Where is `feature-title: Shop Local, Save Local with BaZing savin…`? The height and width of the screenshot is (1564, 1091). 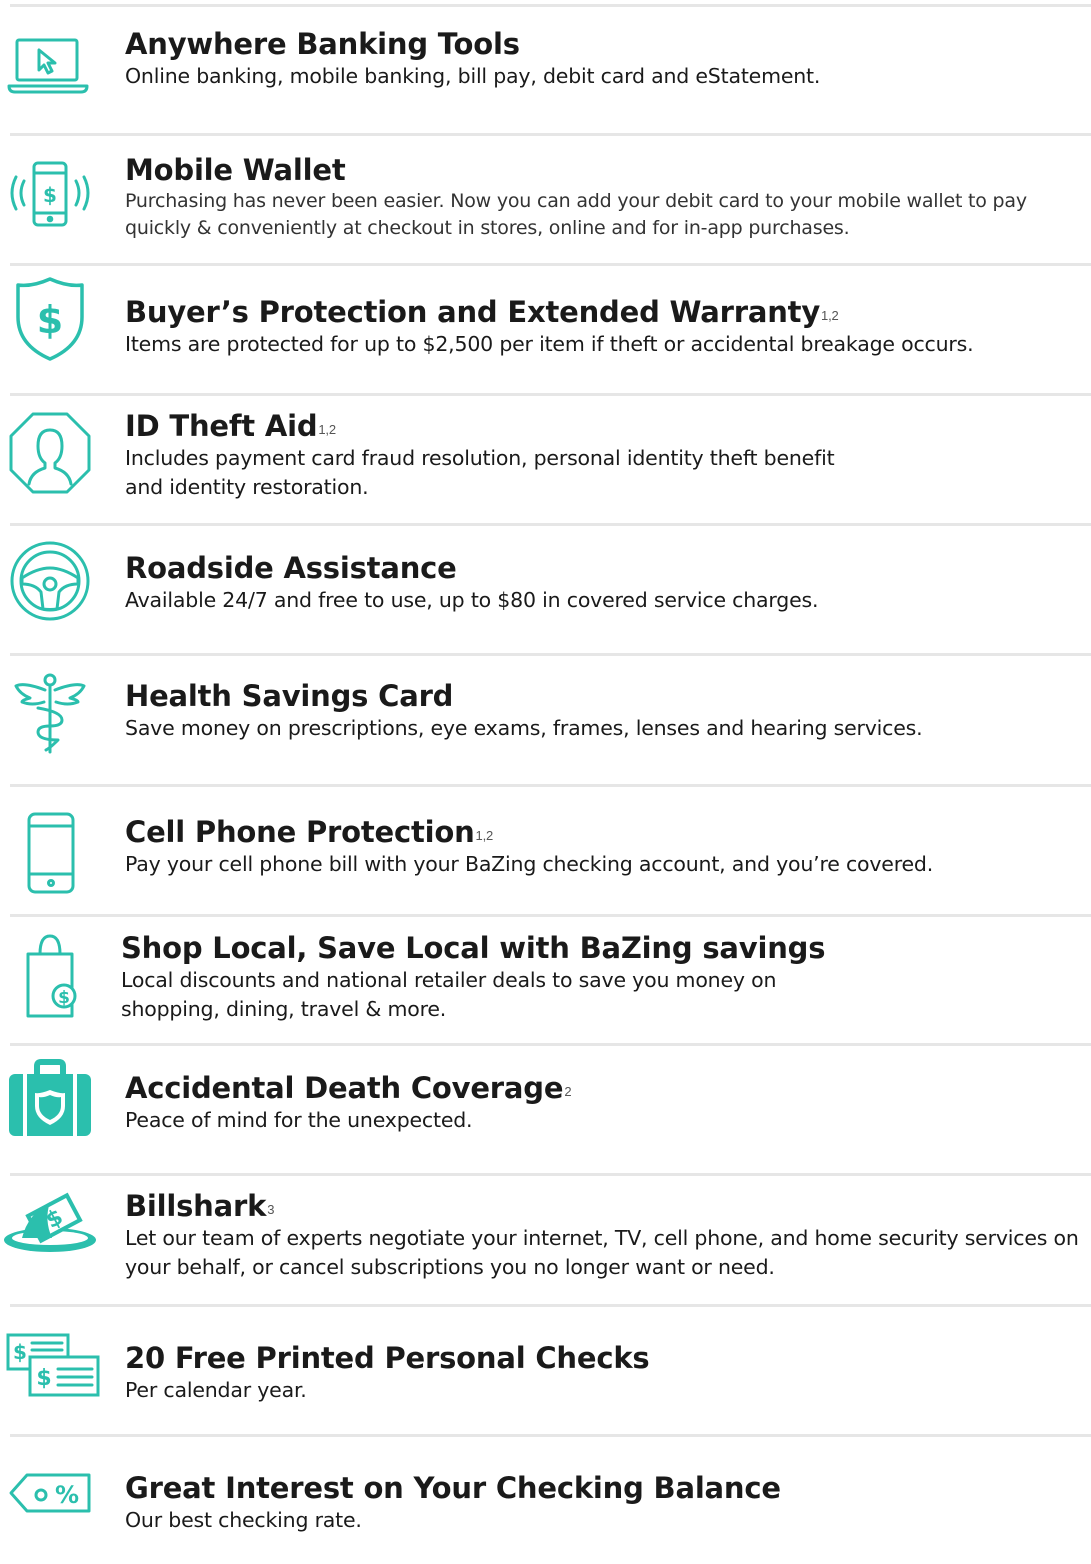 feature-title: Shop Local, Save Local with BaZing savin… is located at coordinates (473, 948).